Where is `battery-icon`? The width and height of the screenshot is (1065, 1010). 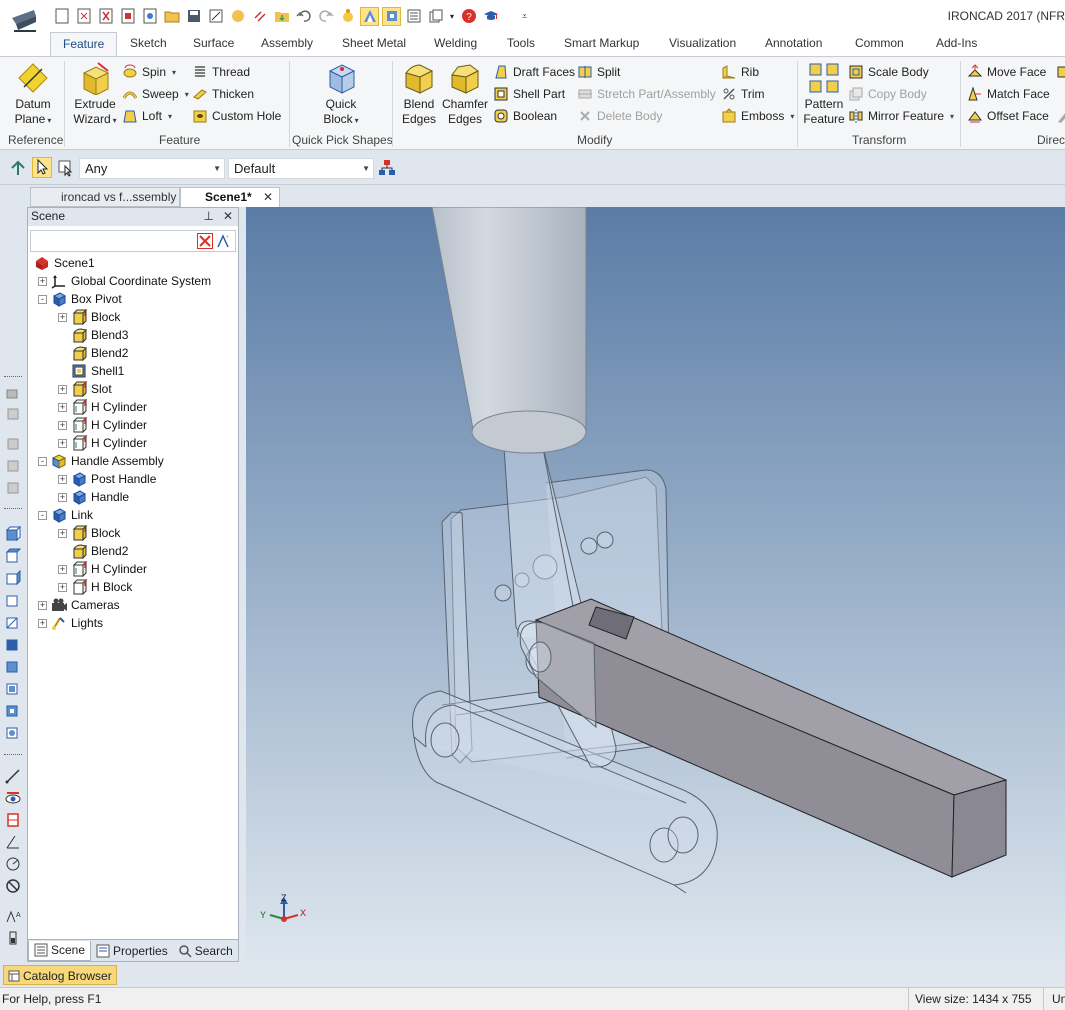 battery-icon is located at coordinates (13, 938).